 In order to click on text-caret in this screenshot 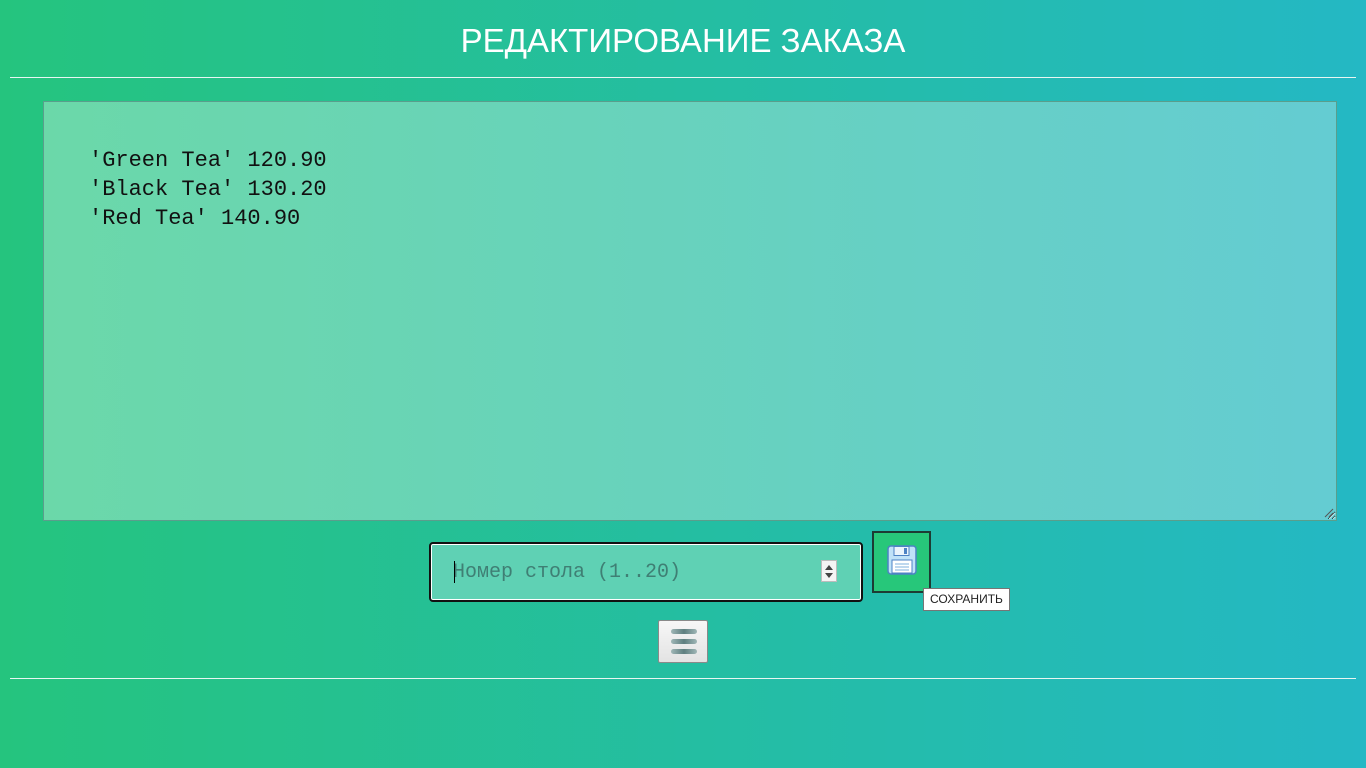, I will do `click(454, 572)`.